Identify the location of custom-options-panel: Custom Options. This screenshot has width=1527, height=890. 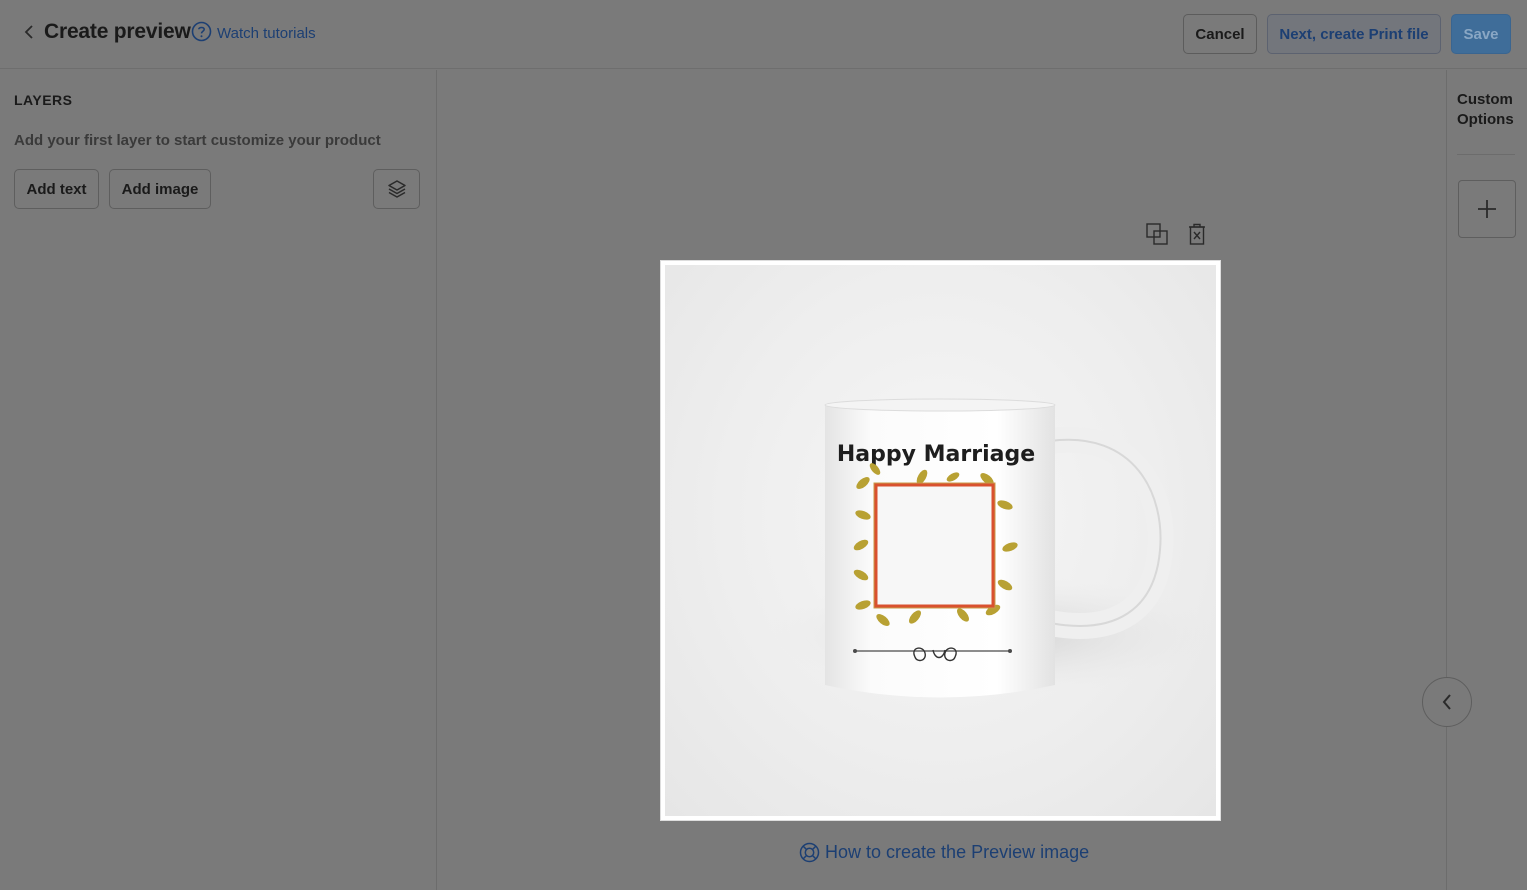
(1486, 480).